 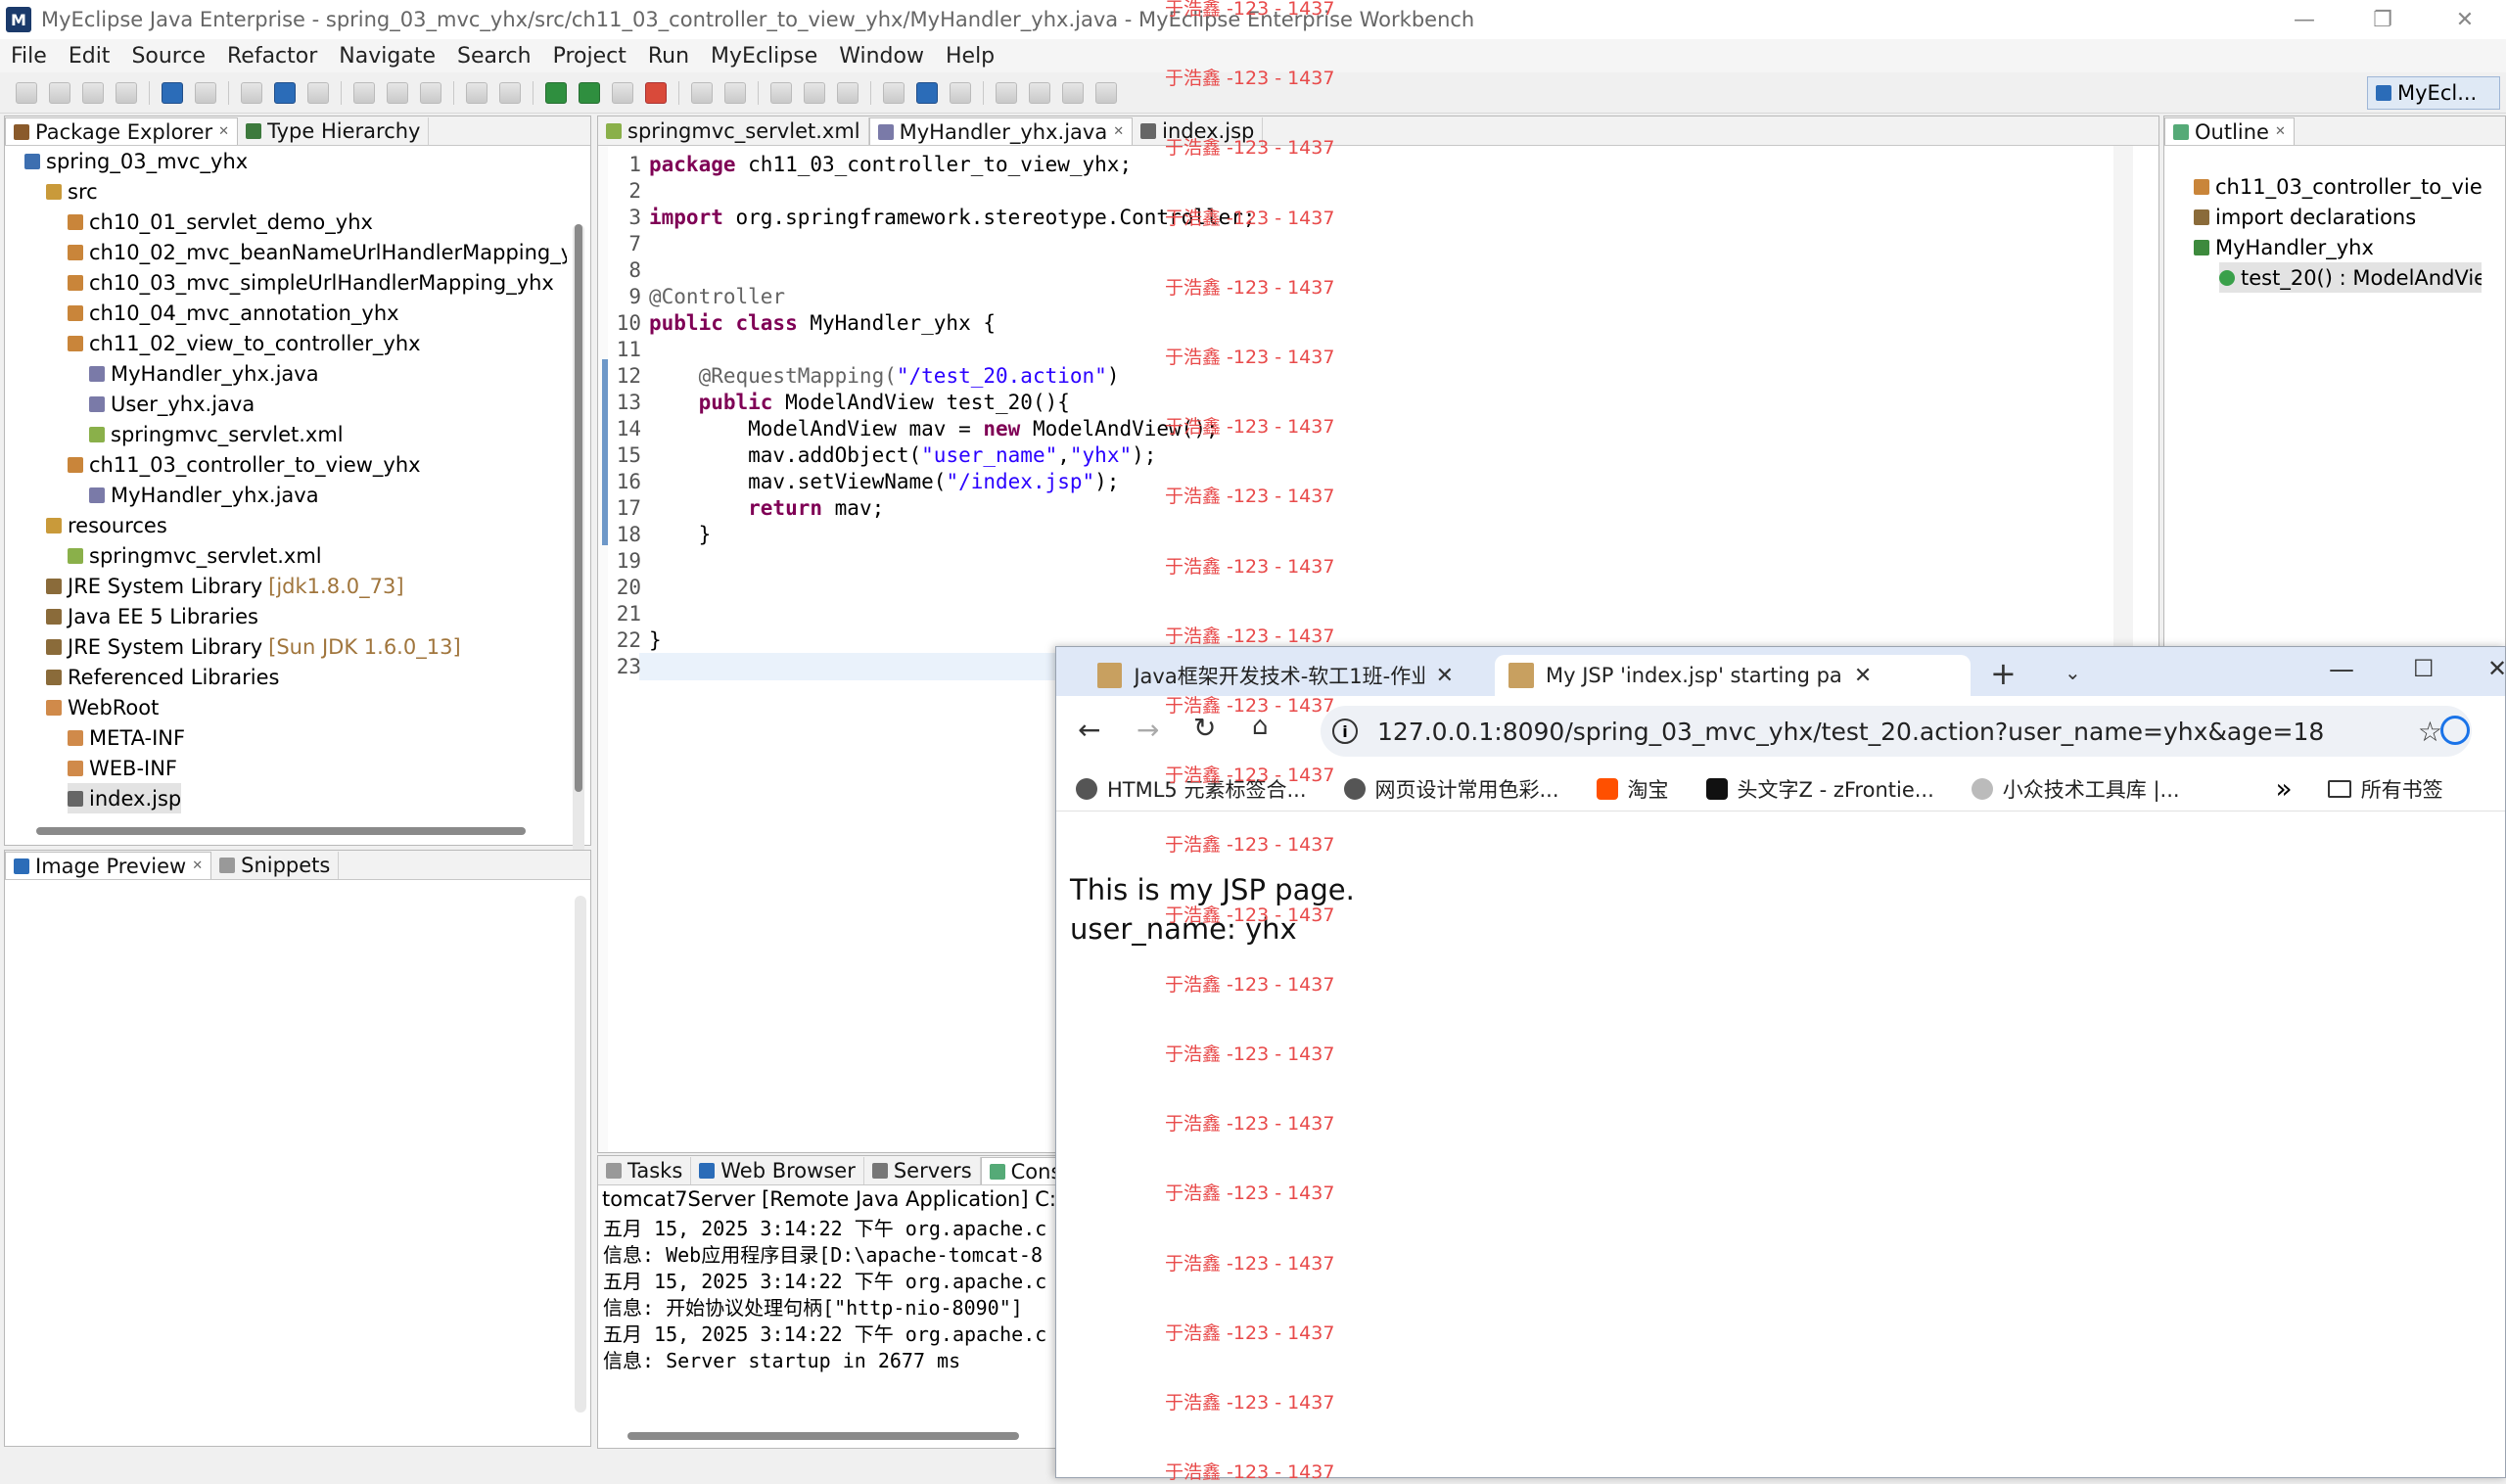 What do you see at coordinates (253, 646) in the screenshot?
I see `tree-item: JRE System Library [Sun JDK 1.6.0_13]` at bounding box center [253, 646].